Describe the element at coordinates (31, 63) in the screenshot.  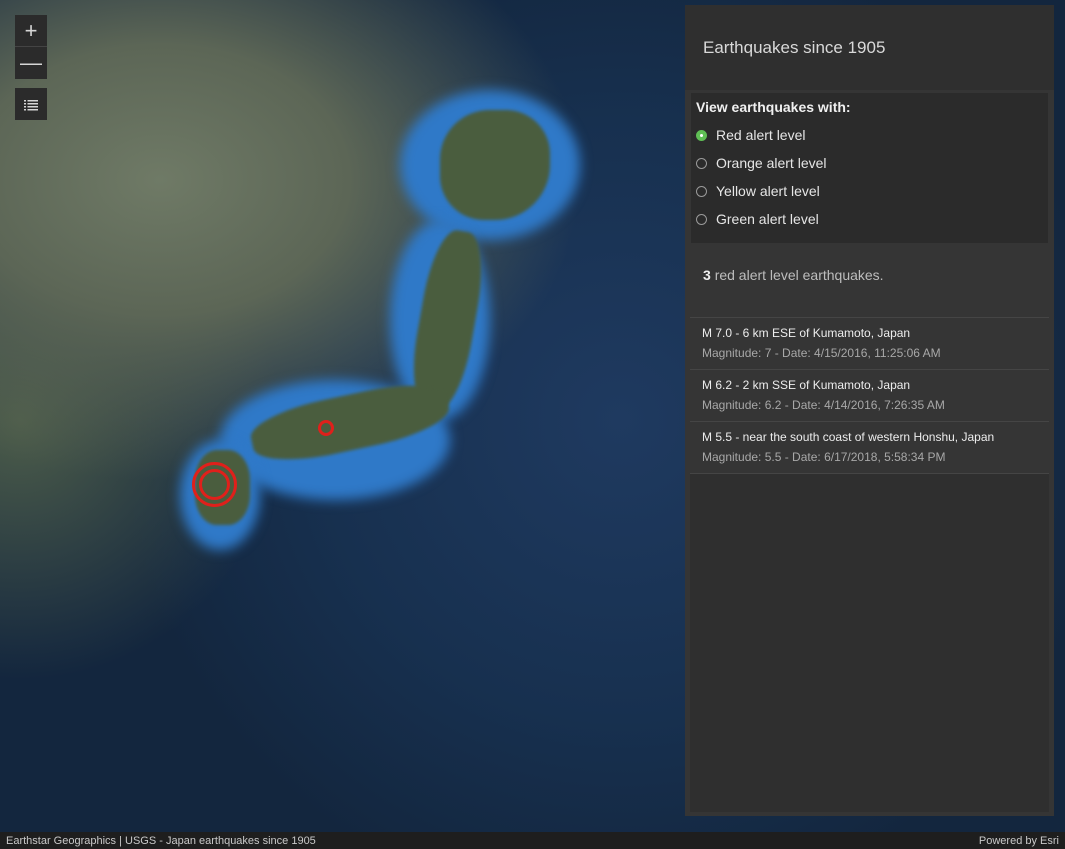
I see `zoom-out-button: —` at that location.